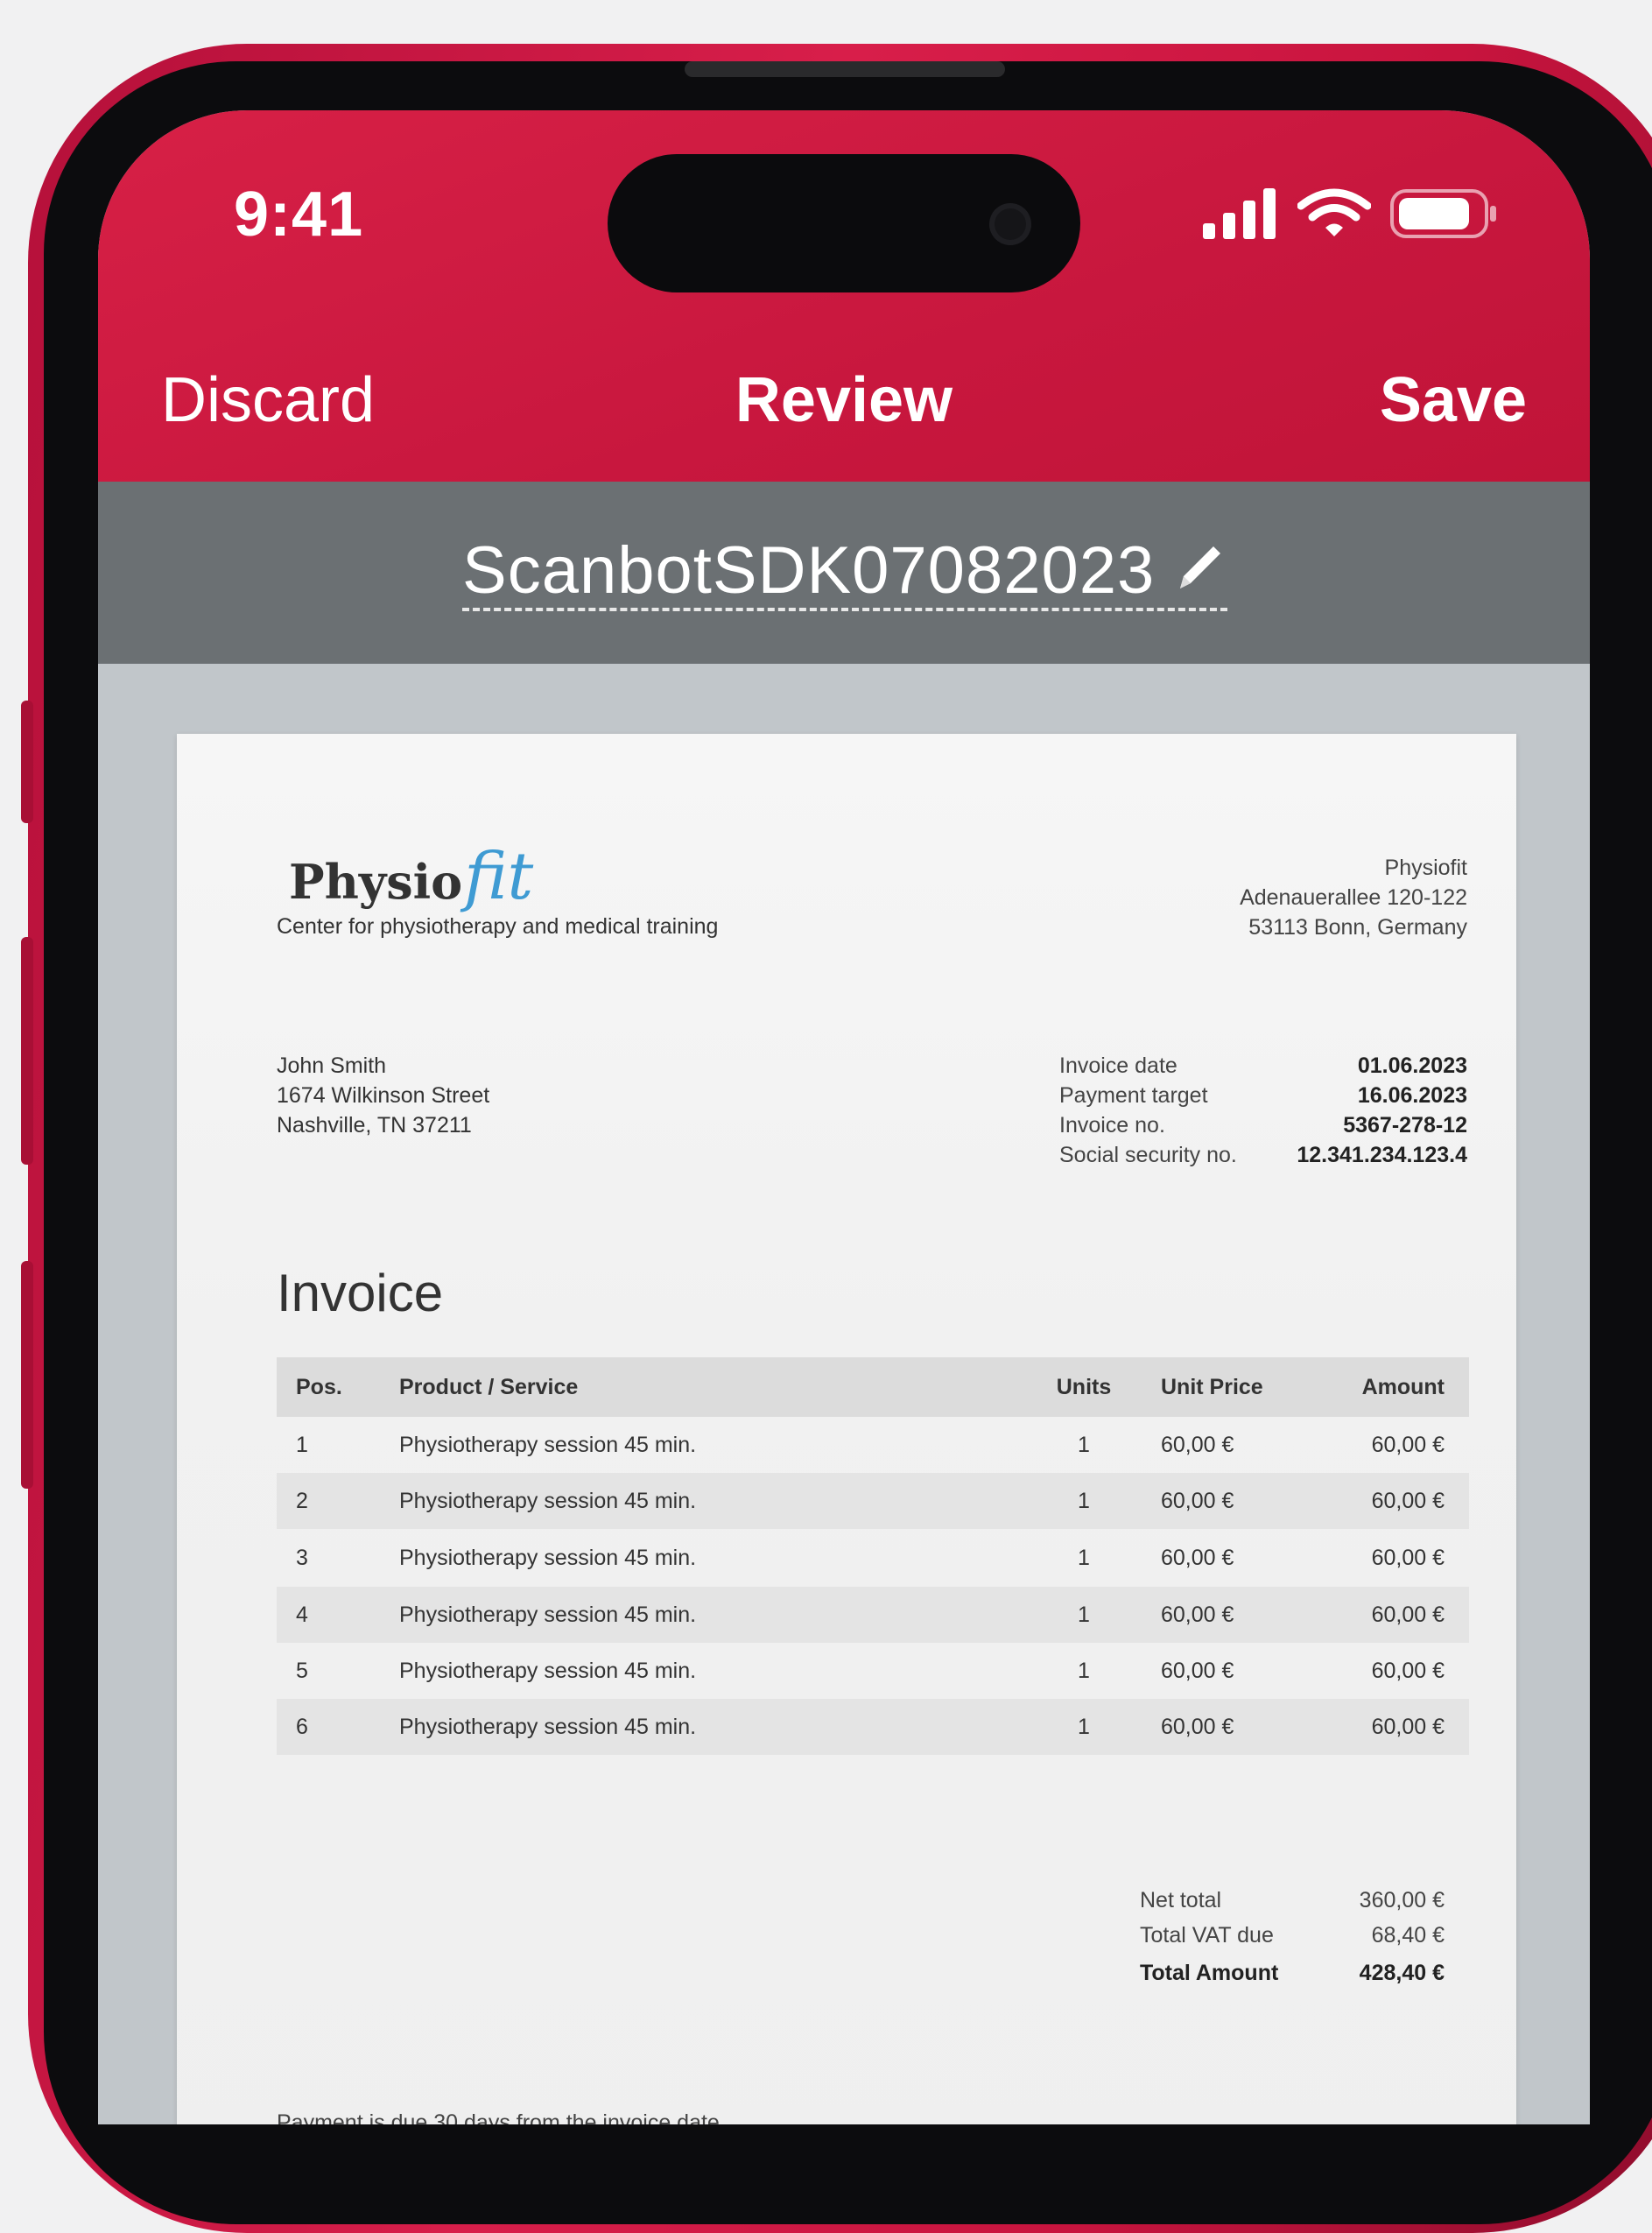 The height and width of the screenshot is (2233, 1652). I want to click on logo-fit: fit, so click(499, 877).